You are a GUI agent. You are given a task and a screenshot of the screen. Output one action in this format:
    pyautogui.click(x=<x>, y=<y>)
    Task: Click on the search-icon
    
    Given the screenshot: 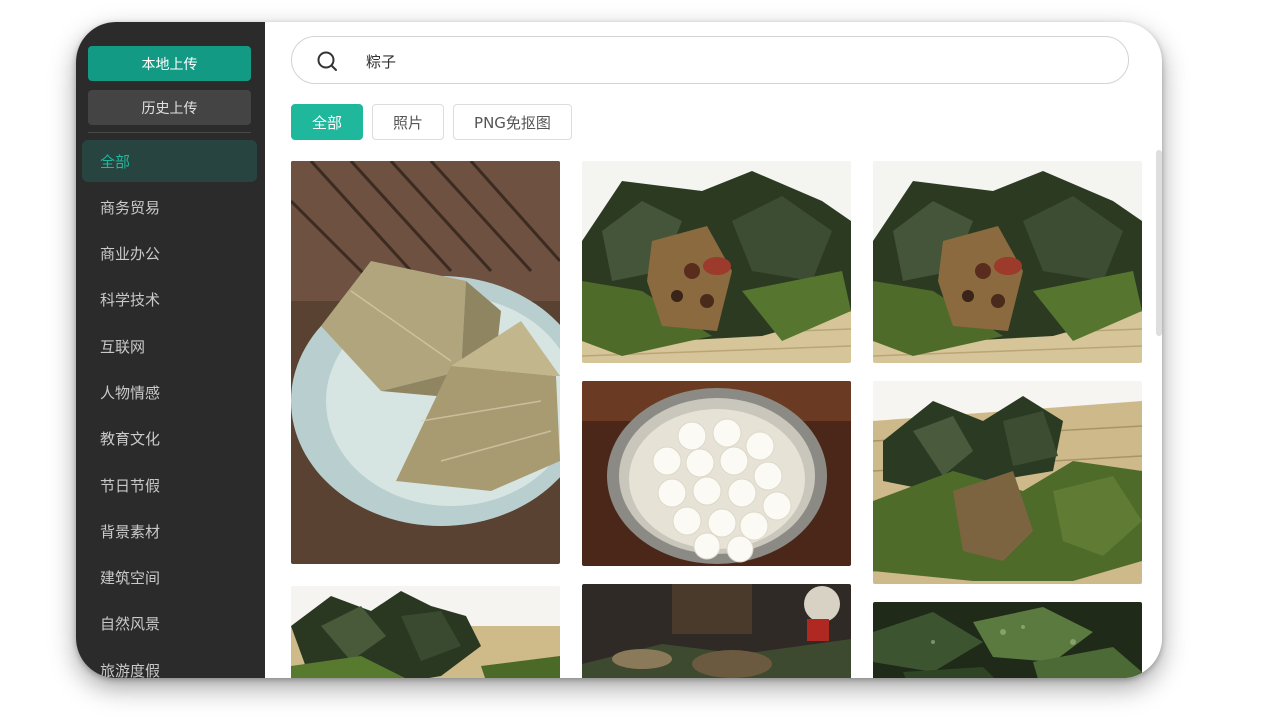 What is the action you would take?
    pyautogui.click(x=328, y=62)
    